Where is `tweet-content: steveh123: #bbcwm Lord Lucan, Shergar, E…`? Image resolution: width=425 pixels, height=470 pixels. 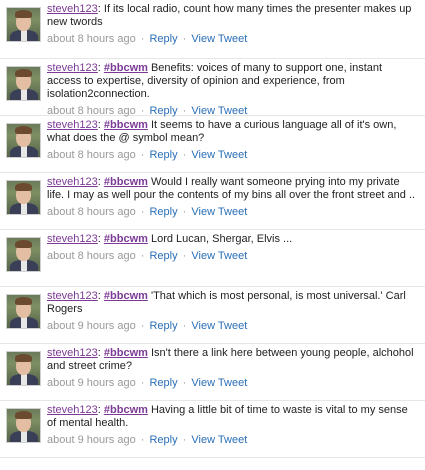 tweet-content: steveh123: #bbcwm Lord Lucan, Shergar, E… is located at coordinates (232, 248).